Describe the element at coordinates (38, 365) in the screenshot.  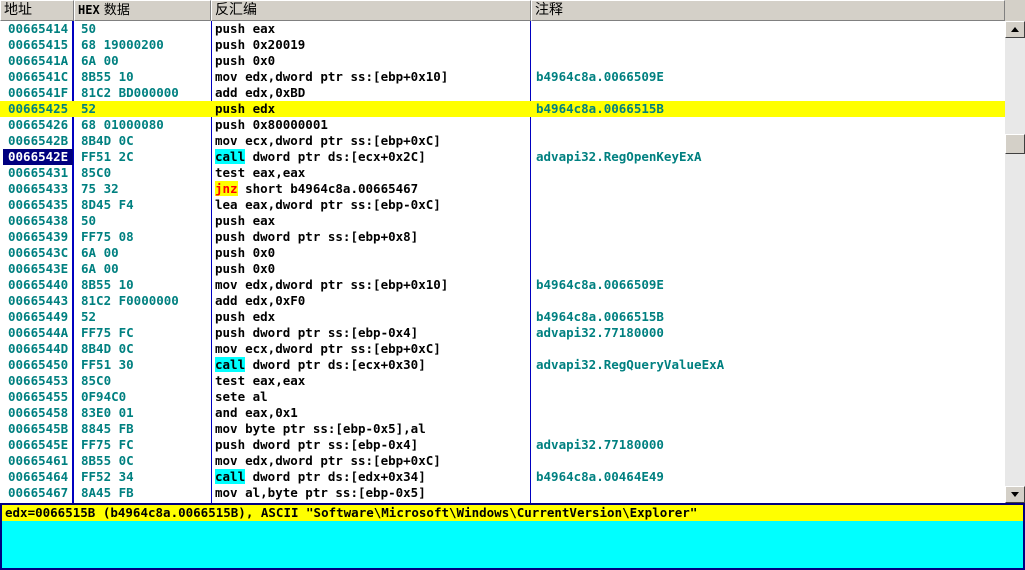
I see `address-cell: 00665450` at that location.